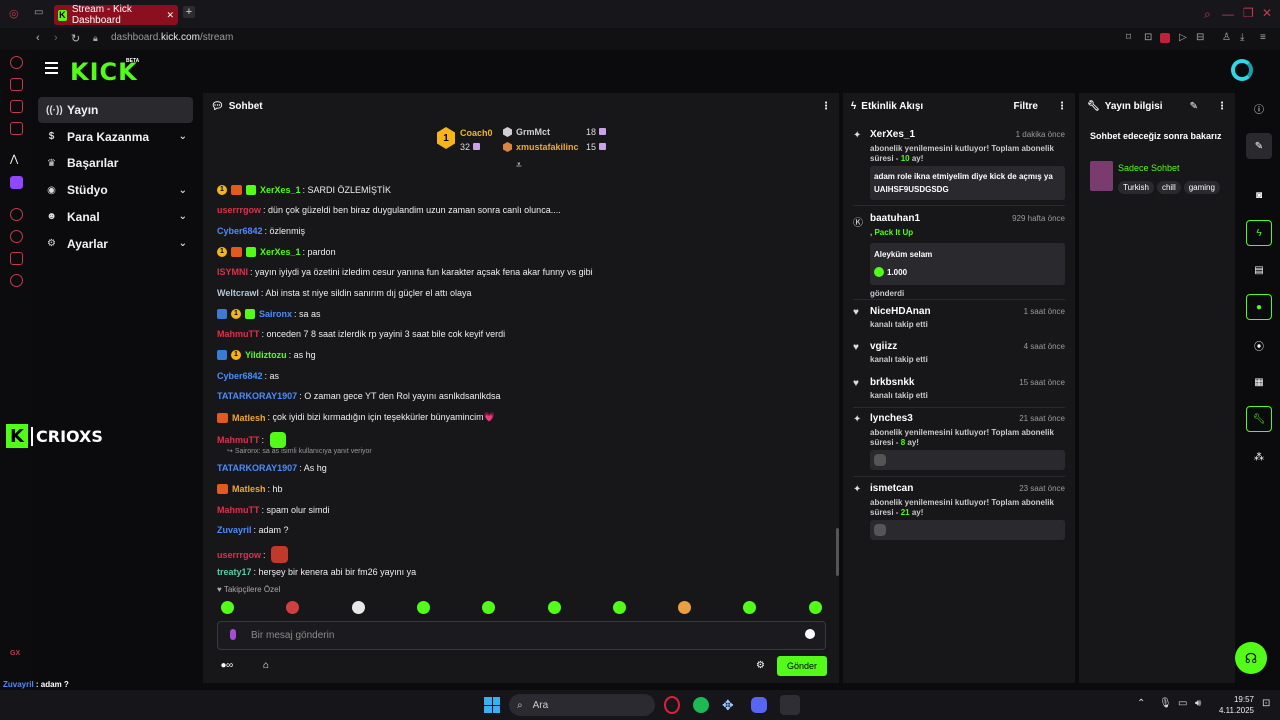  What do you see at coordinates (227, 665) in the screenshot?
I see `channel-points-icon: ⦁∞` at bounding box center [227, 665].